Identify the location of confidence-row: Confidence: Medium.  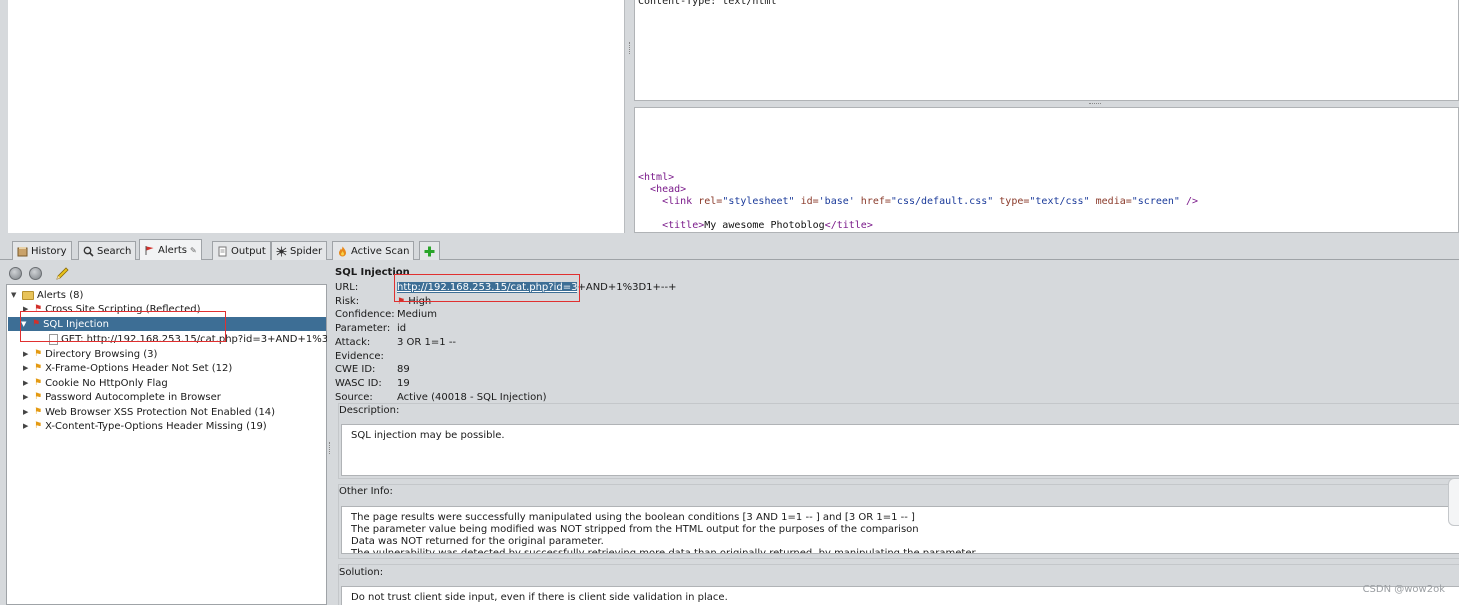
(386, 315).